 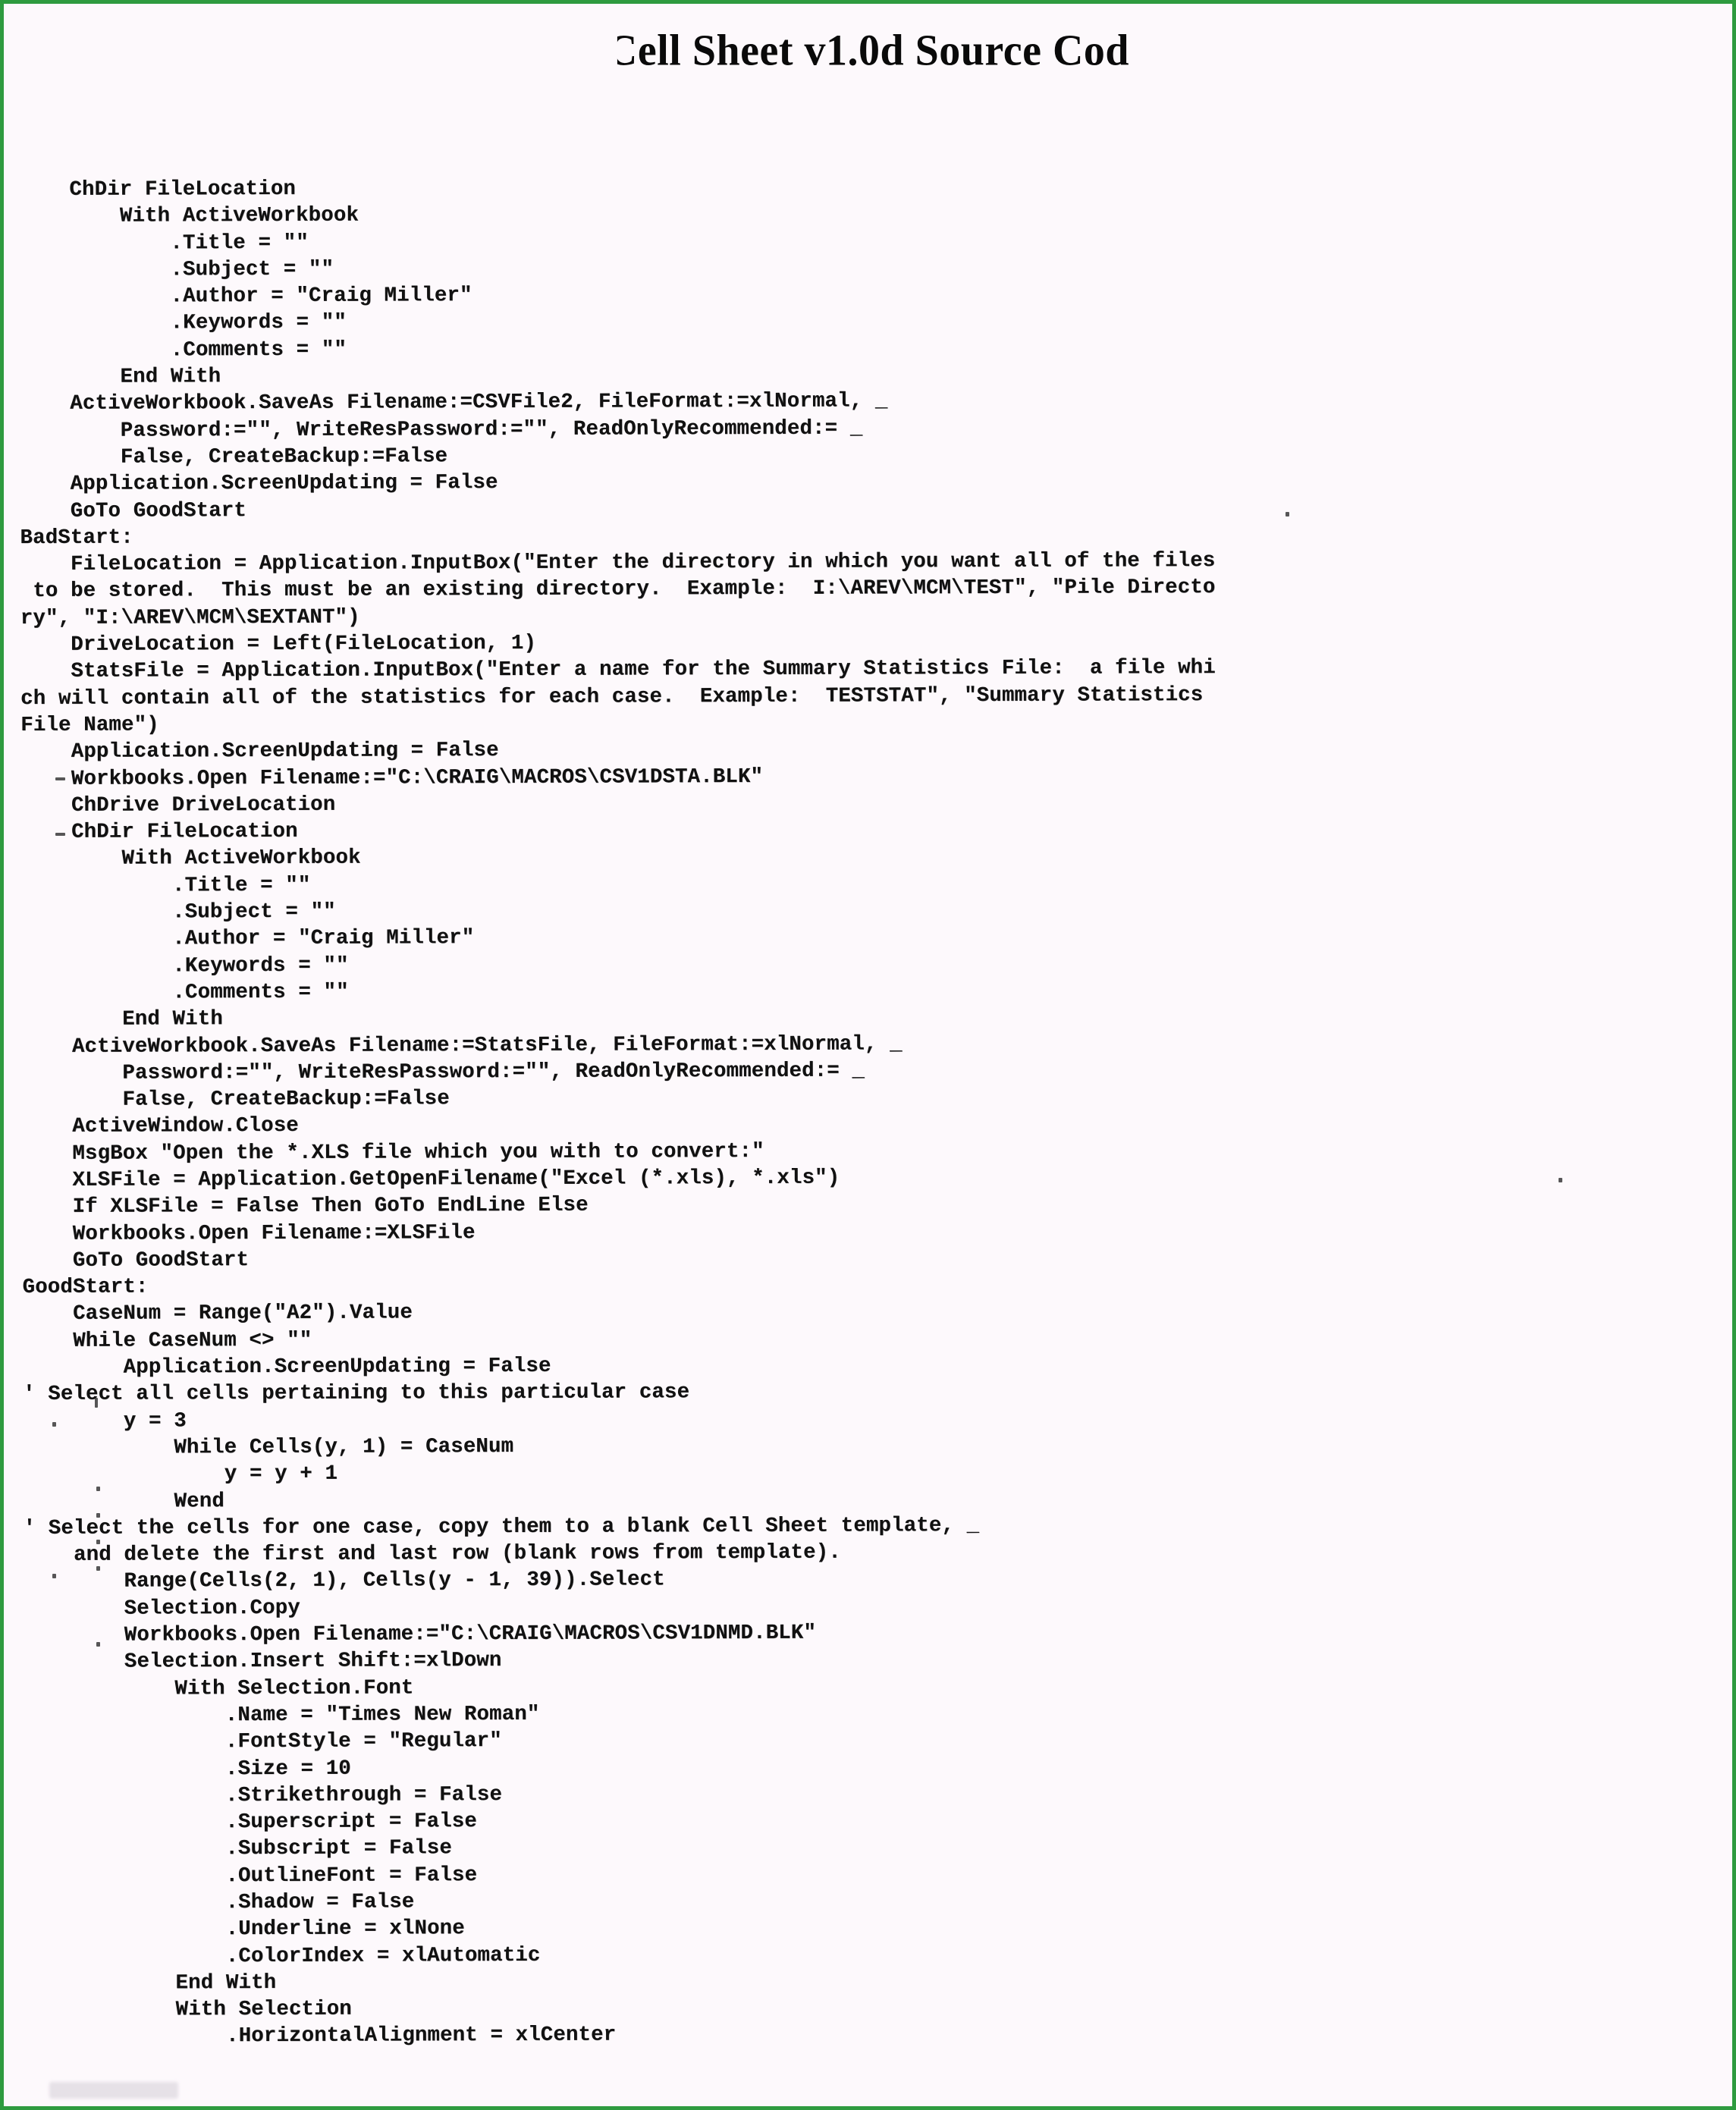 I want to click on document-header: Cell Sheet v1.0d Source Cod, so click(x=868, y=53).